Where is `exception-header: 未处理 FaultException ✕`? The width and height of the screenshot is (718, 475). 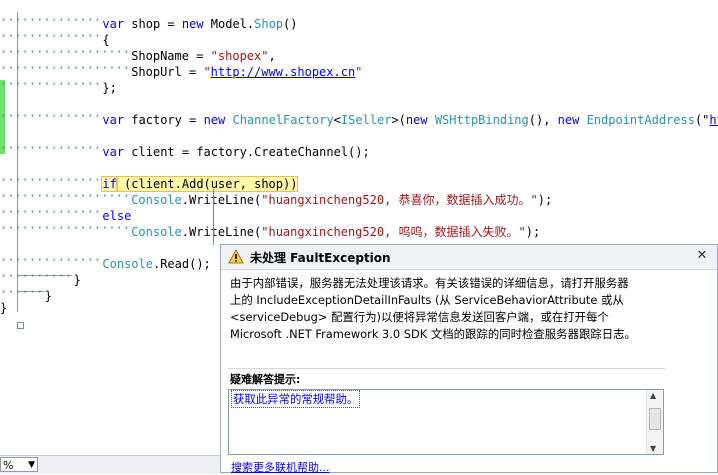
exception-header: 未处理 FaultException ✕ is located at coordinates (469, 257).